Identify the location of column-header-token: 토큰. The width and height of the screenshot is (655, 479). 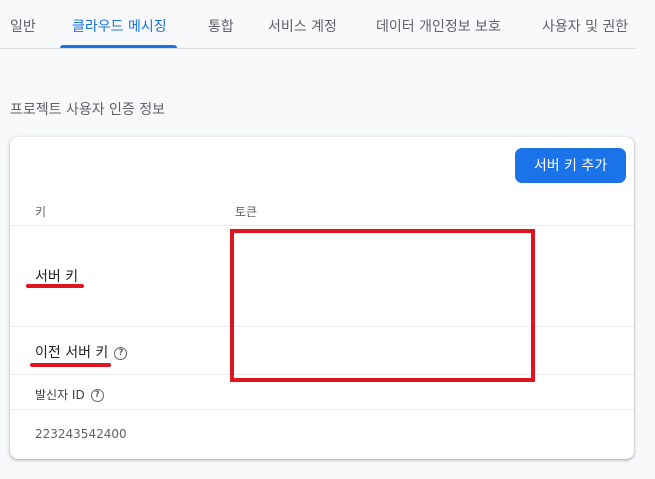
(246, 212).